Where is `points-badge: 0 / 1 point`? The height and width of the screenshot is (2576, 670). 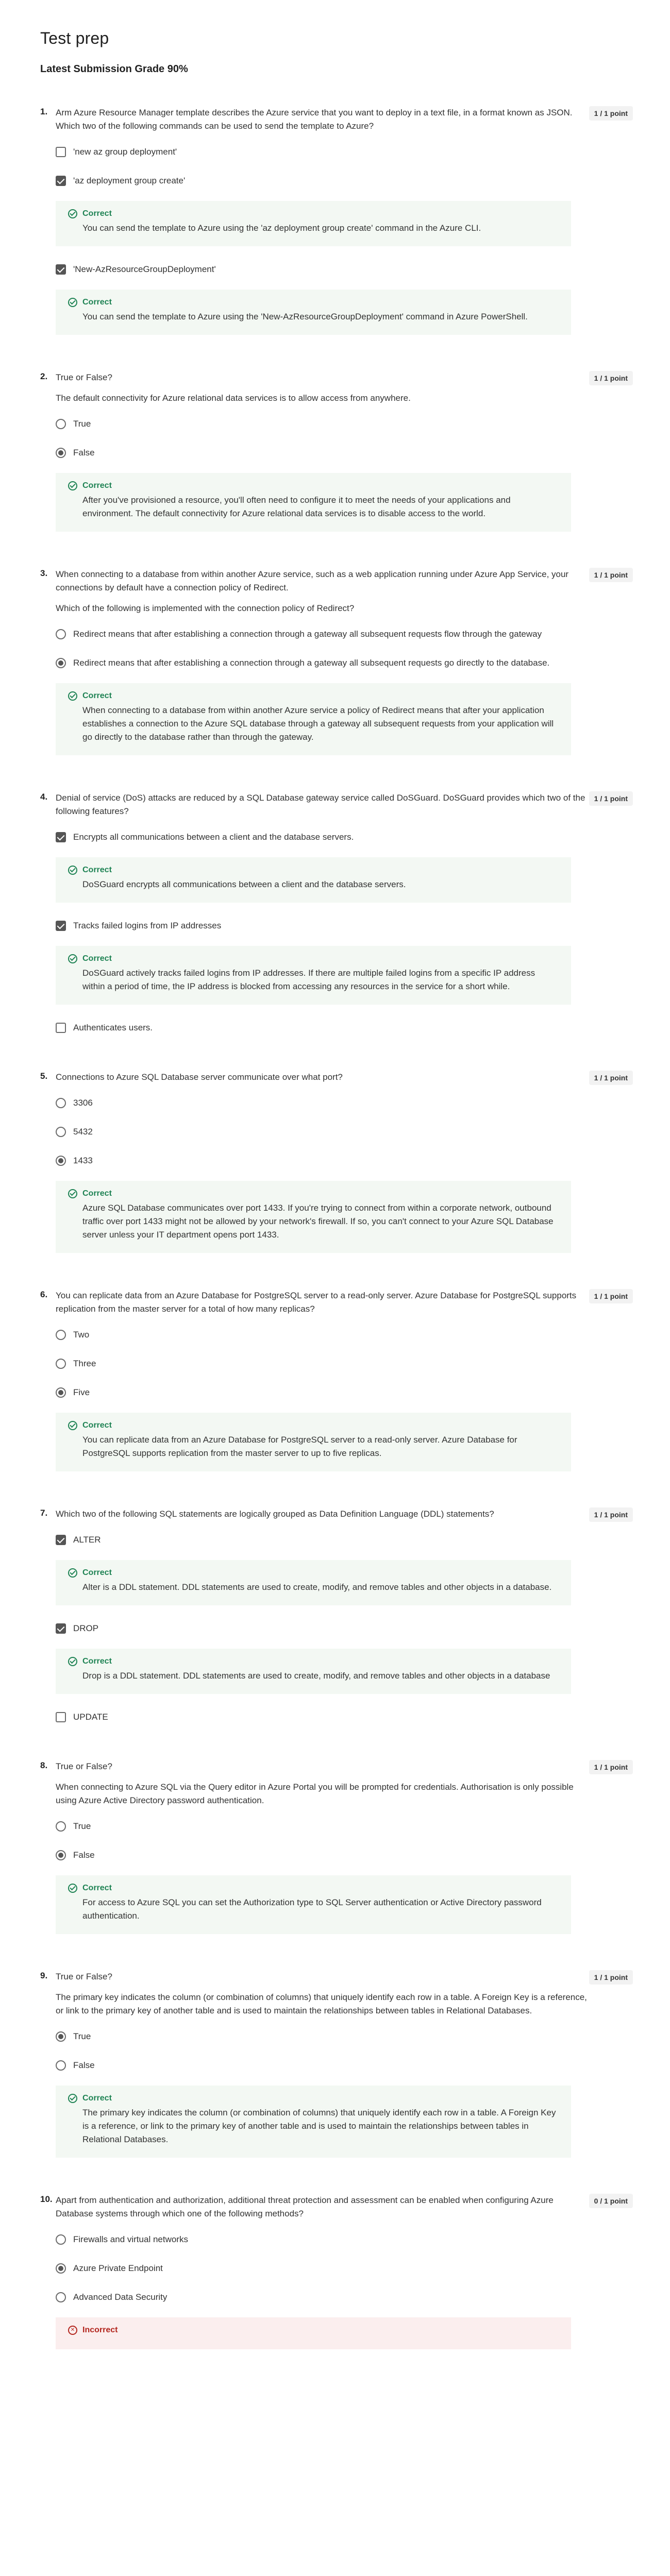
points-badge: 0 / 1 point is located at coordinates (611, 2201).